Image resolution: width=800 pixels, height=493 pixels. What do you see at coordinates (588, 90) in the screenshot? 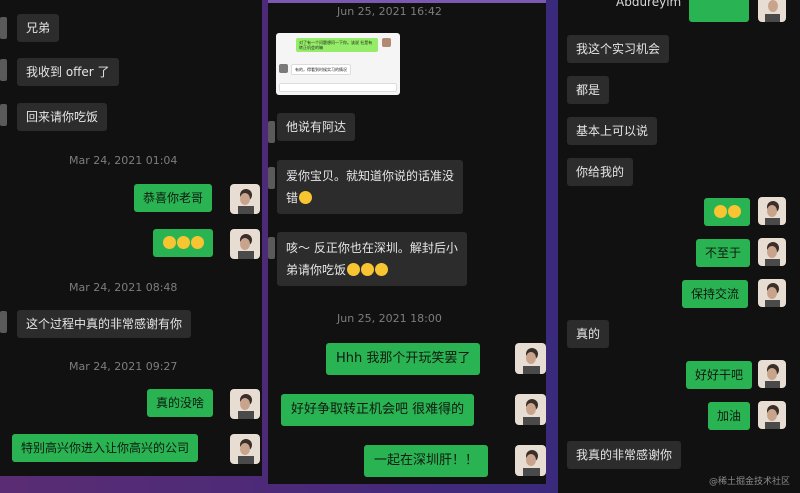
I see `message-incoming: 都是` at bounding box center [588, 90].